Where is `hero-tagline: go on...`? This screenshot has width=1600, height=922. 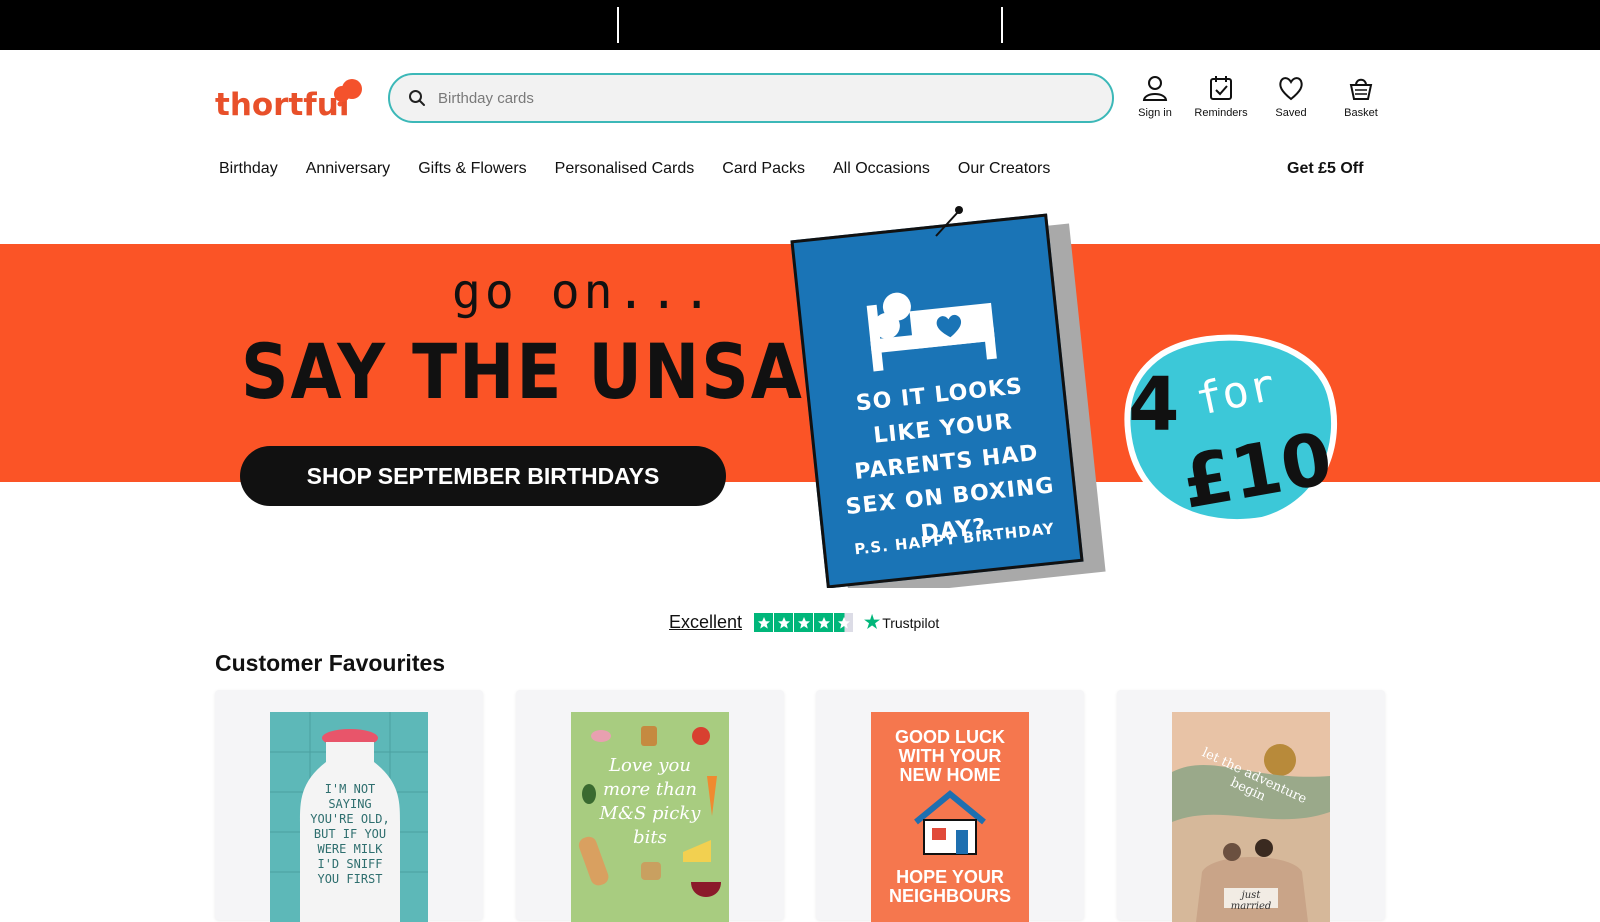
hero-tagline: go on... is located at coordinates (584, 292).